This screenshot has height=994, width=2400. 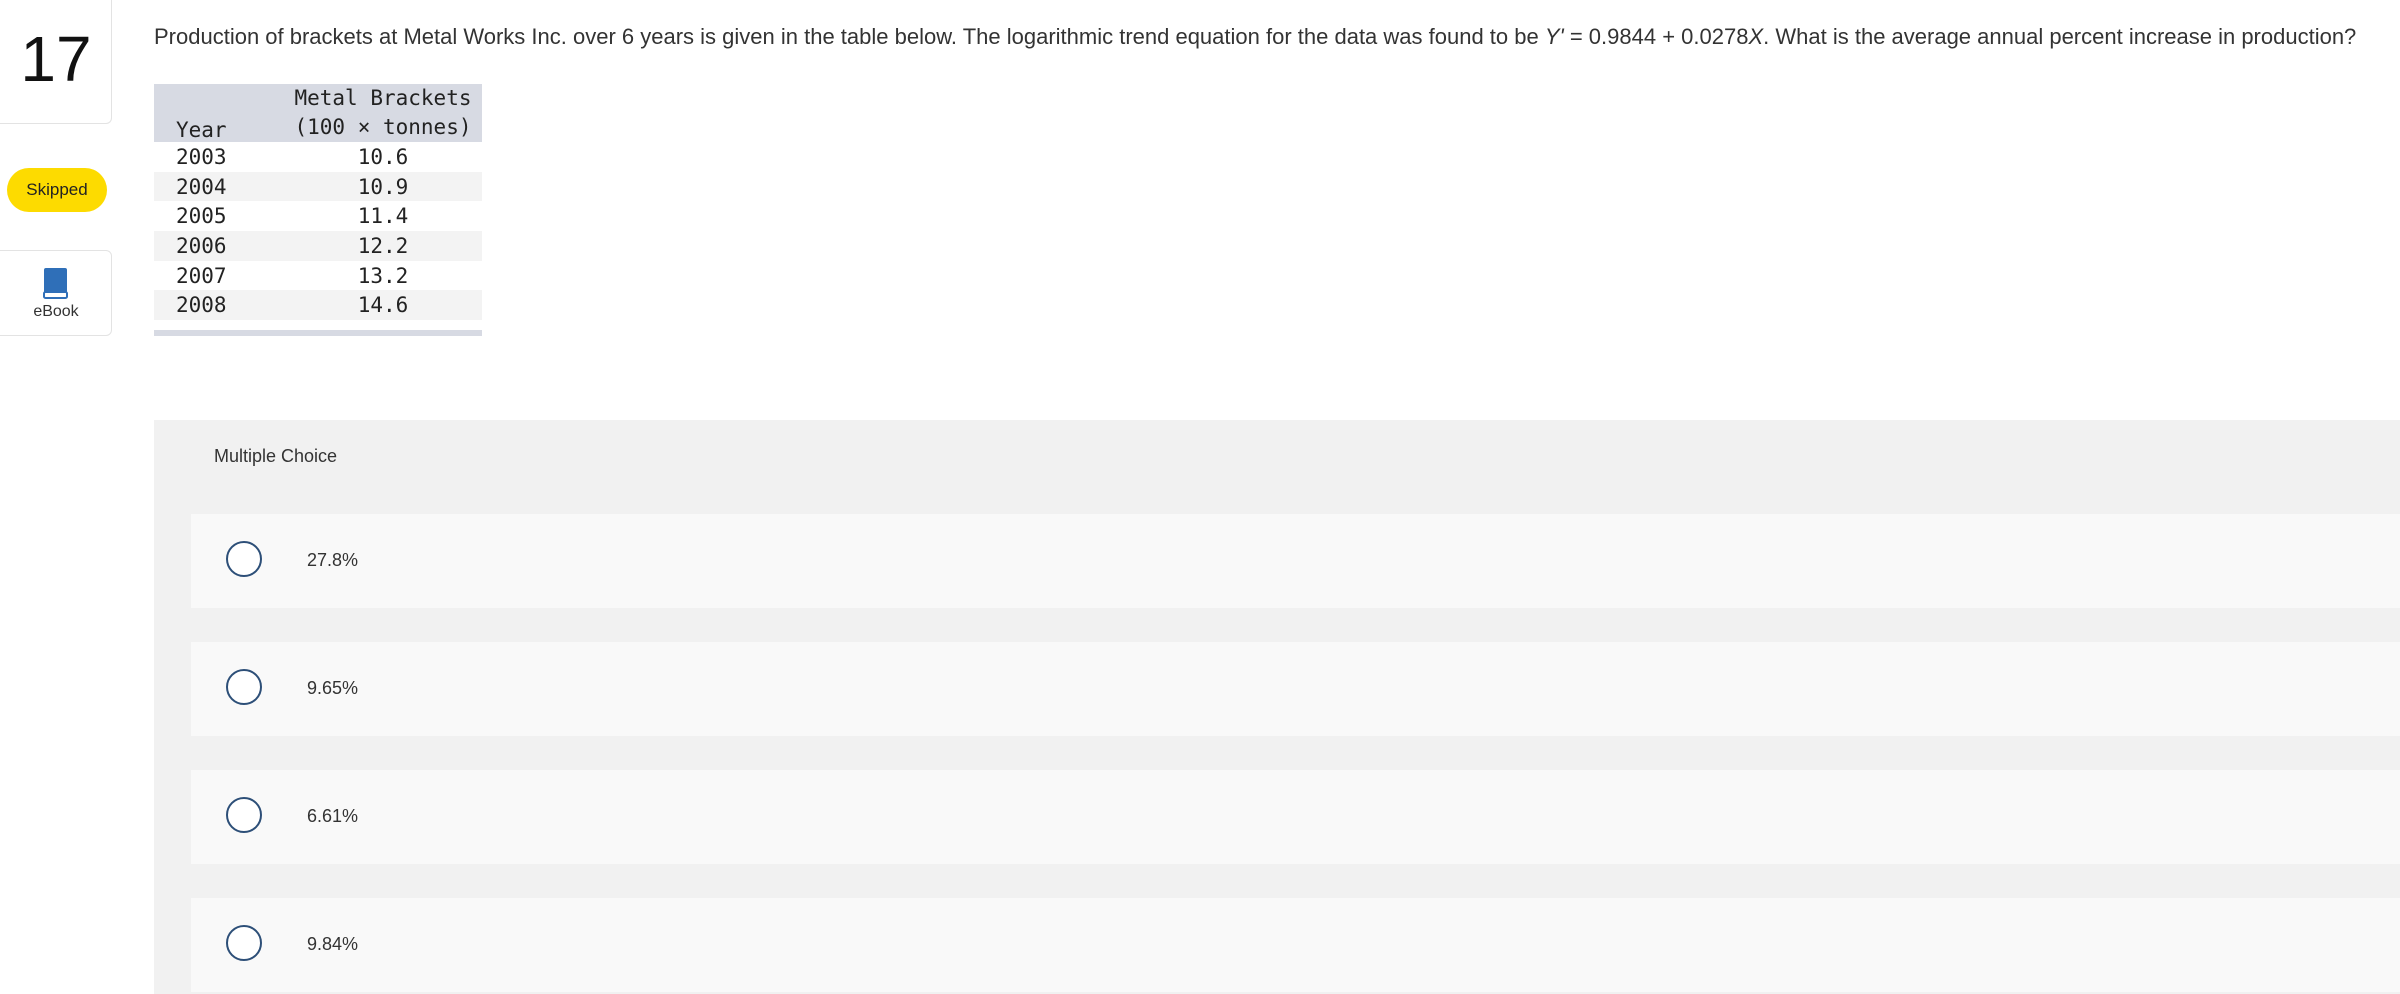 I want to click on header-year: Year, so click(x=219, y=113).